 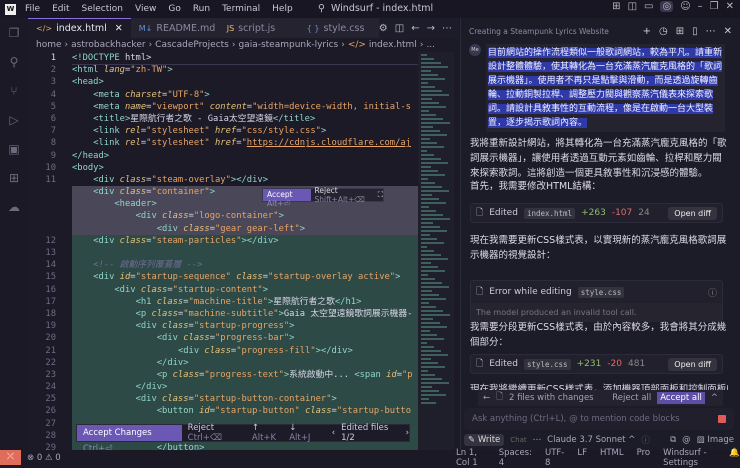 What do you see at coordinates (129, 439) in the screenshot?
I see `accept-changes-button: Accept Changes Ctrl+⏎` at bounding box center [129, 439].